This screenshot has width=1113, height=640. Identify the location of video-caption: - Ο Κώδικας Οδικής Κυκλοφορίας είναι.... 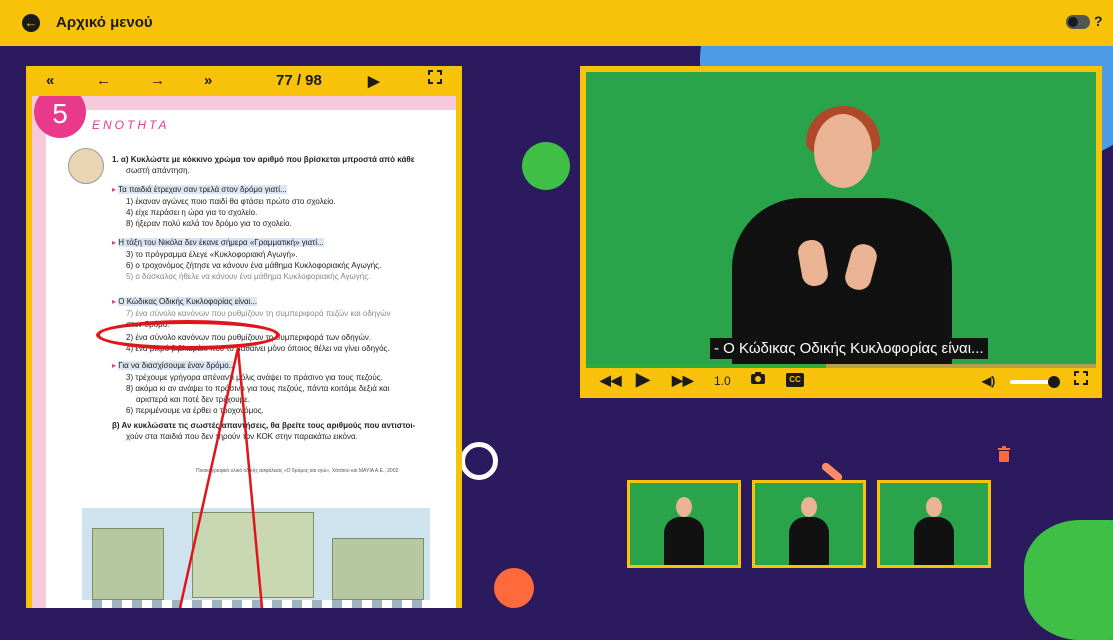
(849, 348).